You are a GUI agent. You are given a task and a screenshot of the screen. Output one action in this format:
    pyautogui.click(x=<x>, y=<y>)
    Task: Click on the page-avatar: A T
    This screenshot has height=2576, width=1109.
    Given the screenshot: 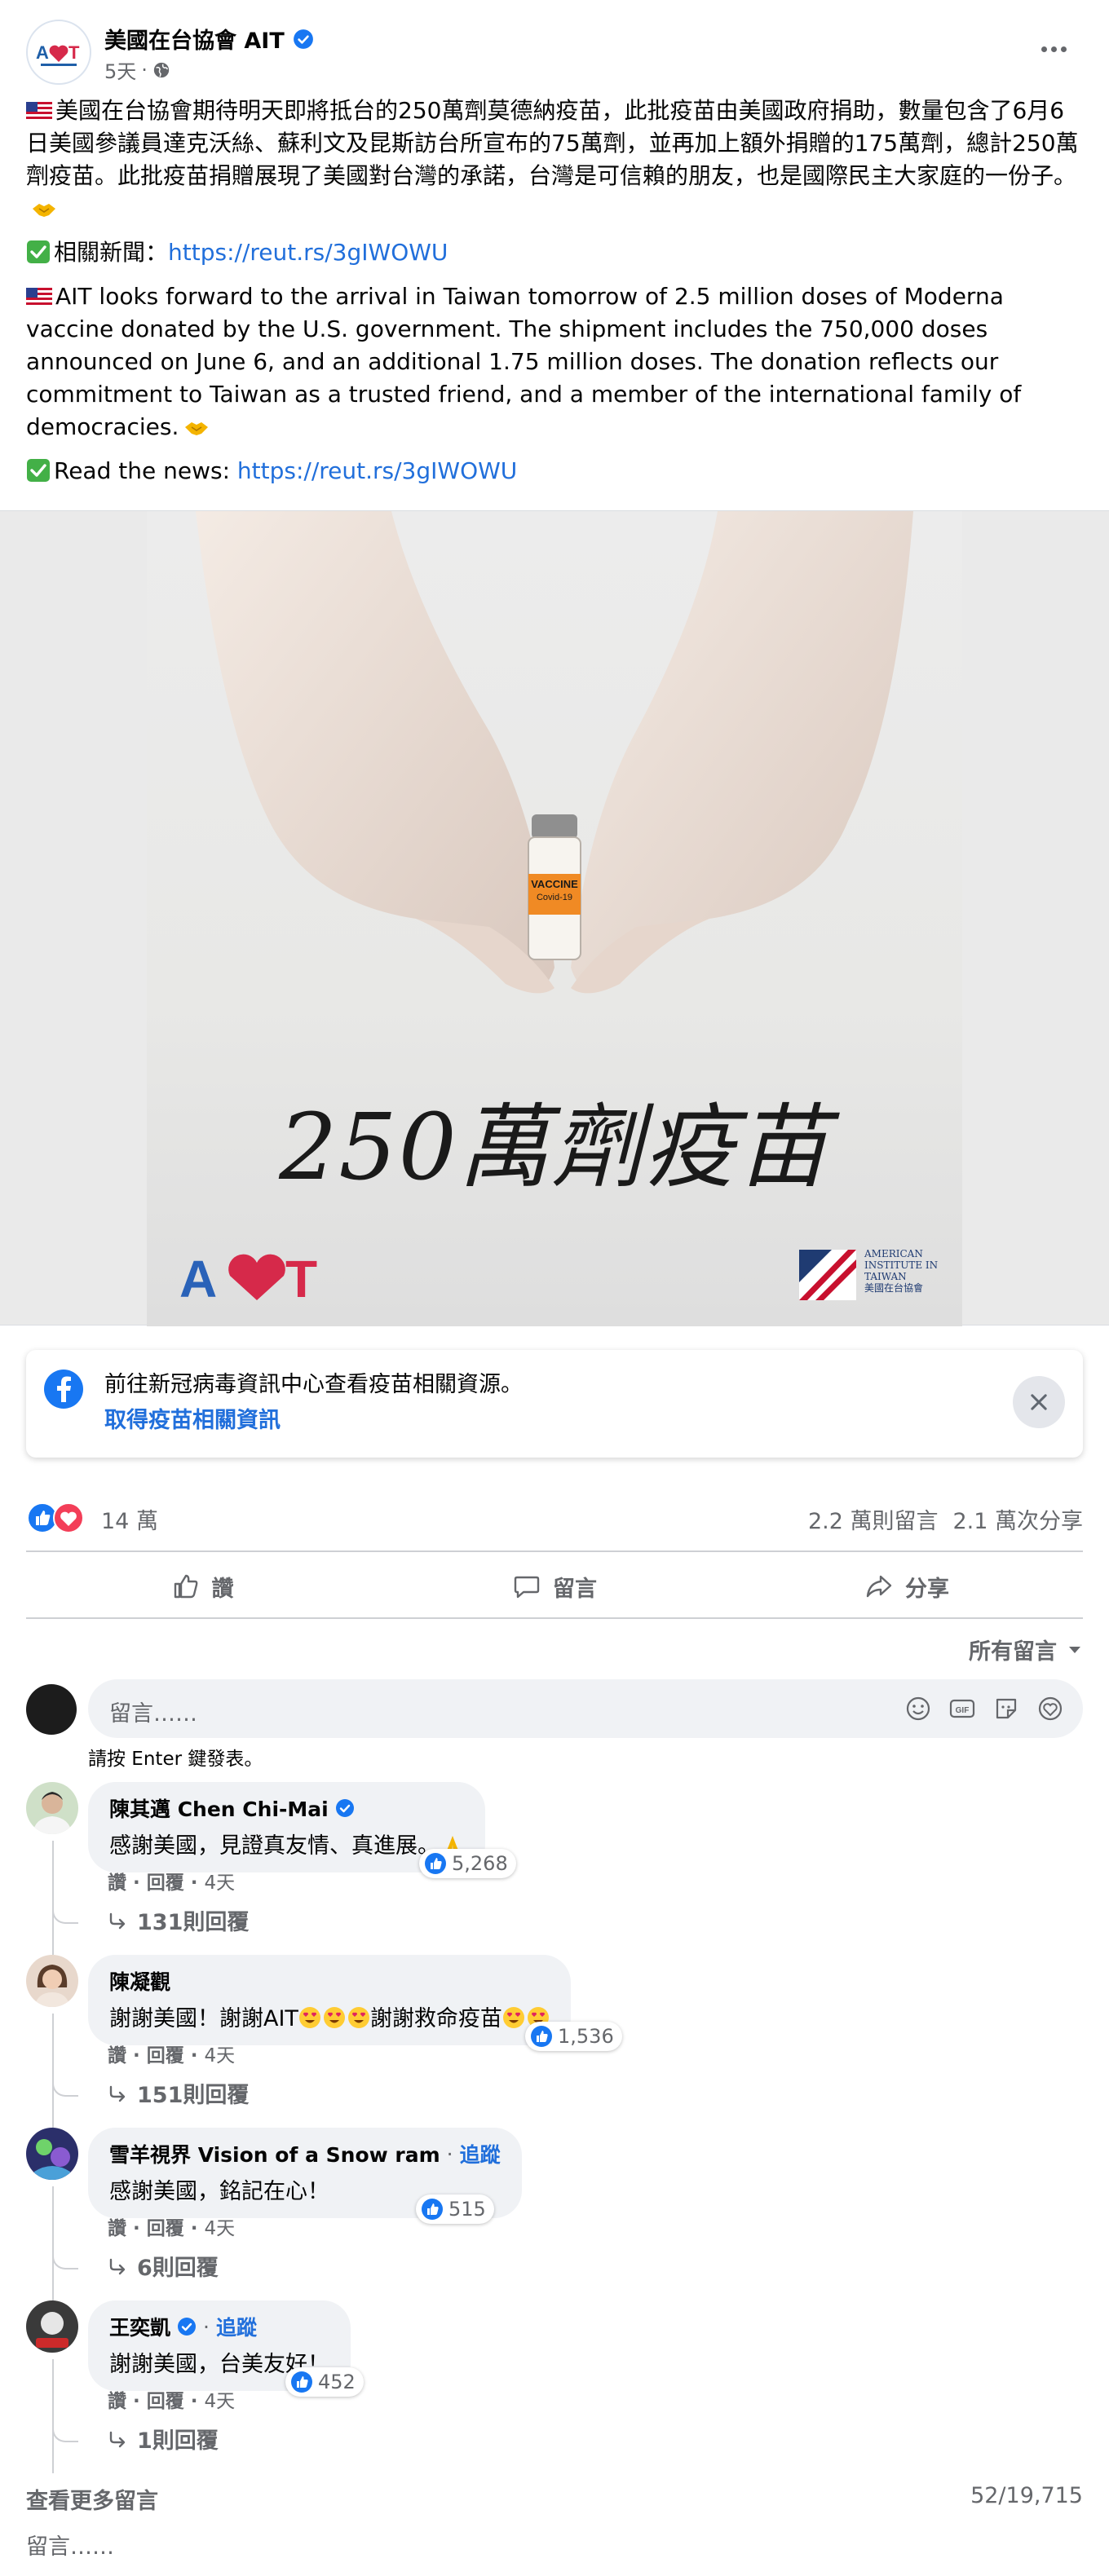 What is the action you would take?
    pyautogui.click(x=58, y=52)
    